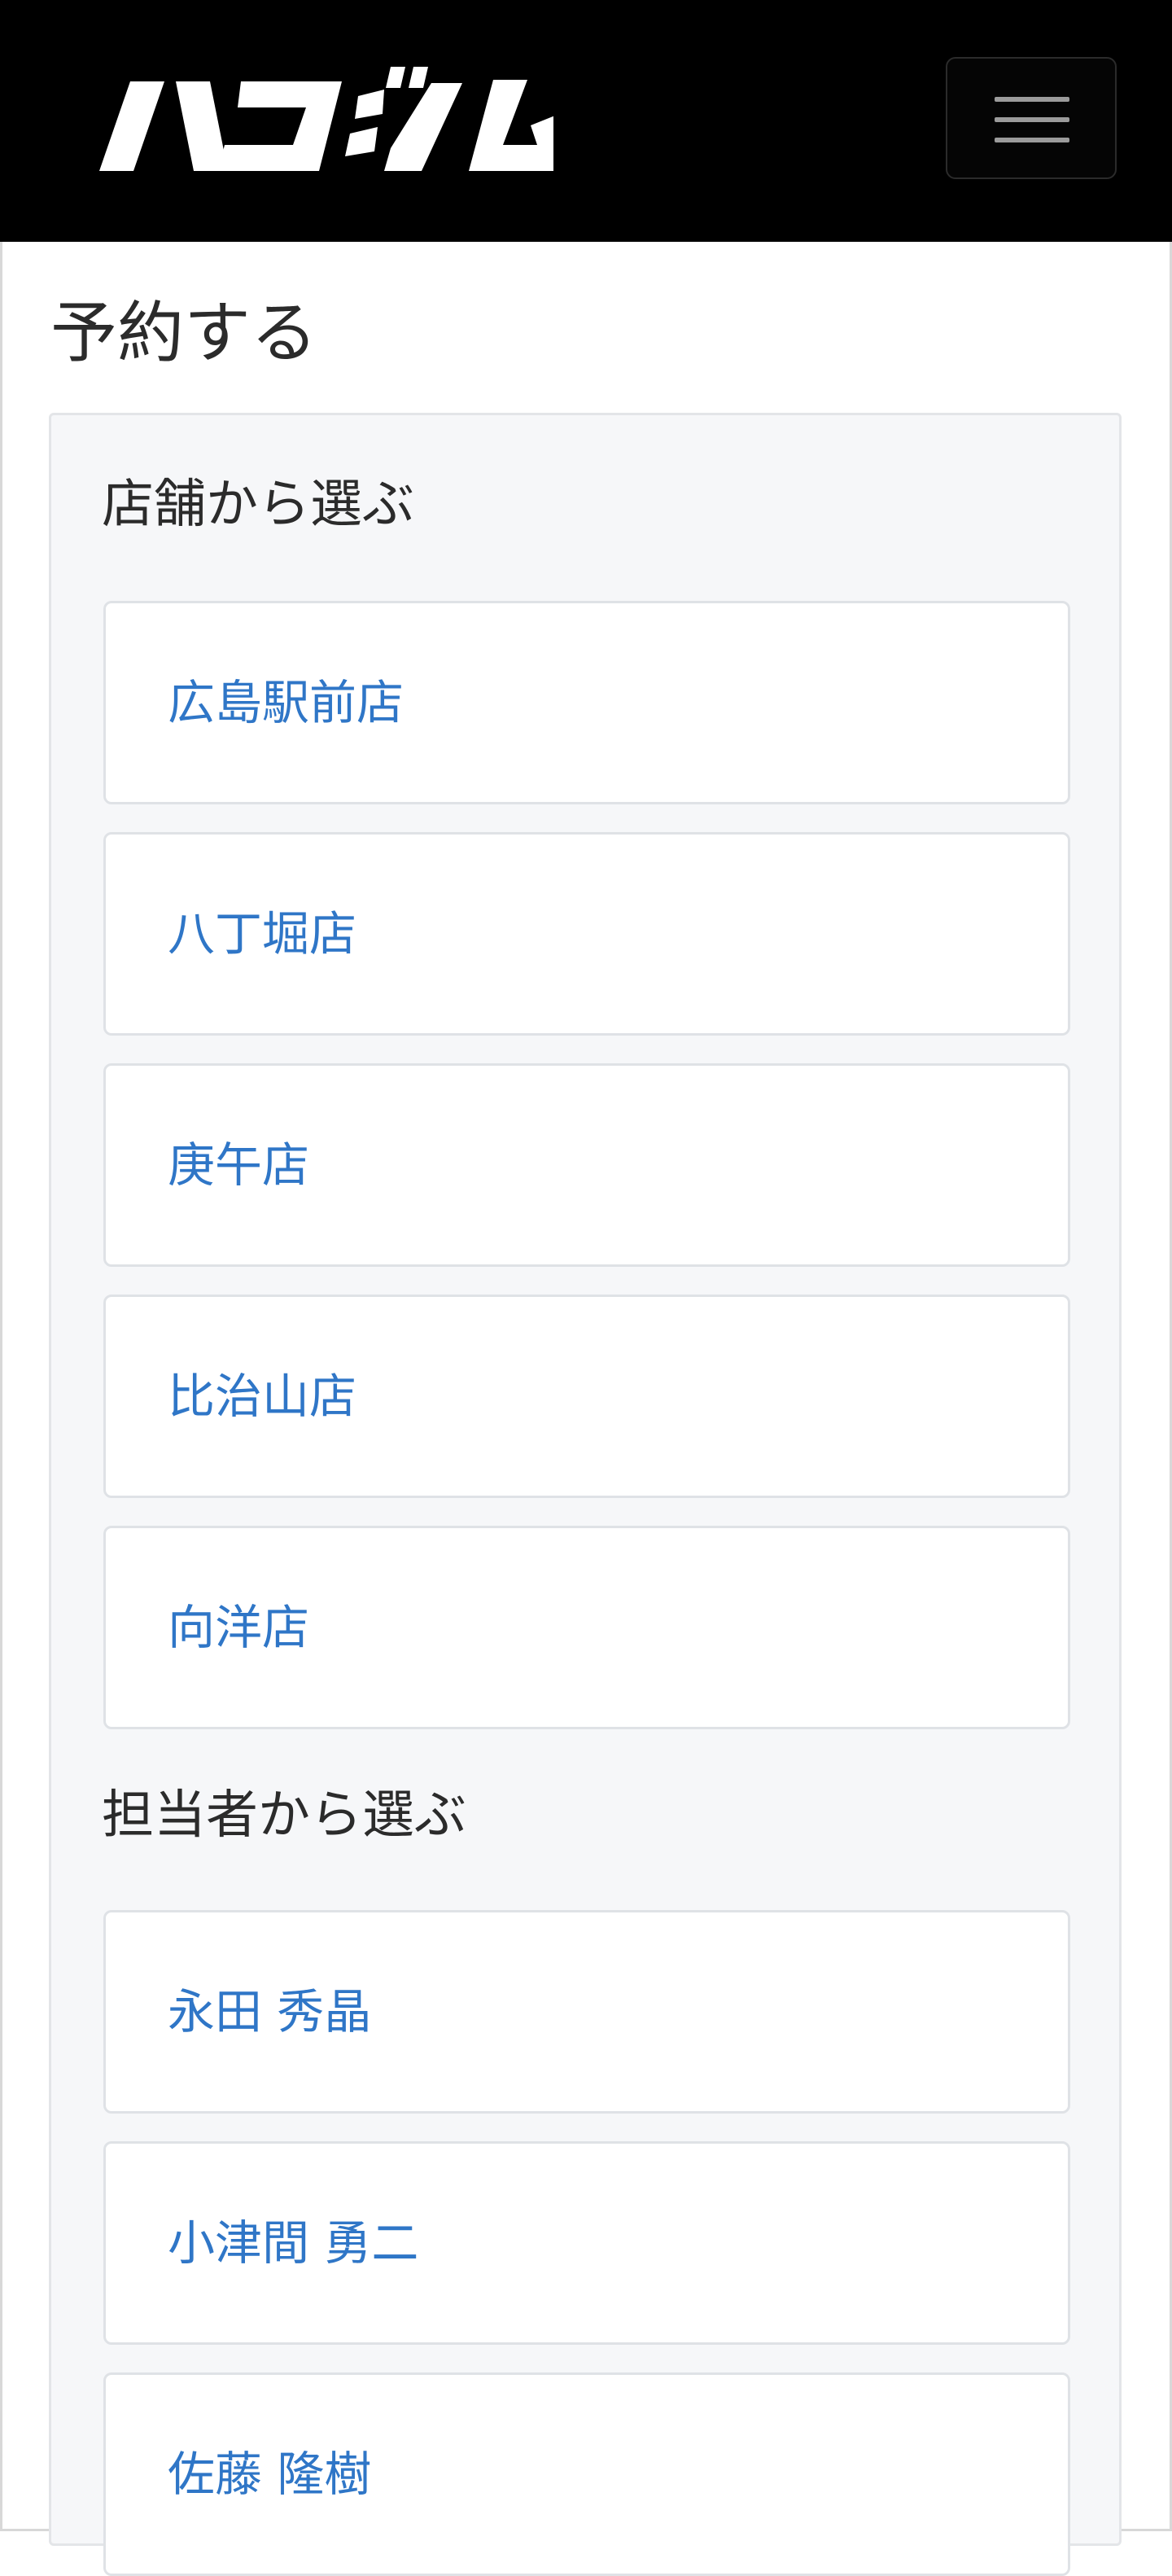 The image size is (1172, 2576). What do you see at coordinates (586, 934) in the screenshot?
I see `store-card: 八丁堀店` at bounding box center [586, 934].